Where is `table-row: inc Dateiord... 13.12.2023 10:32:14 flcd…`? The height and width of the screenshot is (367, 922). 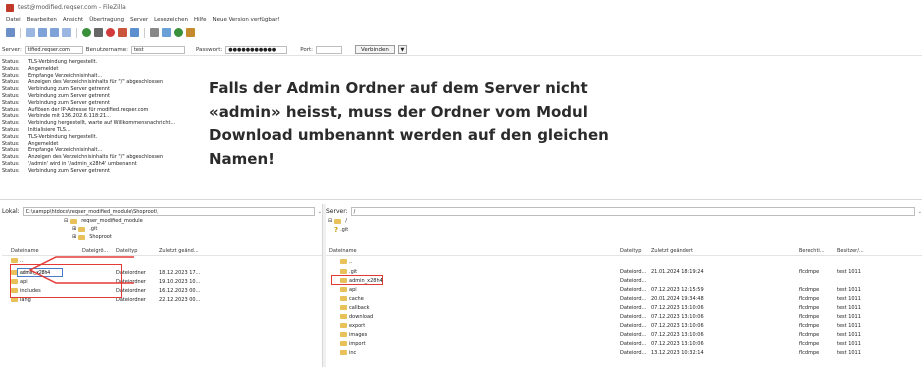
table-row: inc Dateiord... 13.12.2023 10:32:14 flcd… is located at coordinates (624, 353).